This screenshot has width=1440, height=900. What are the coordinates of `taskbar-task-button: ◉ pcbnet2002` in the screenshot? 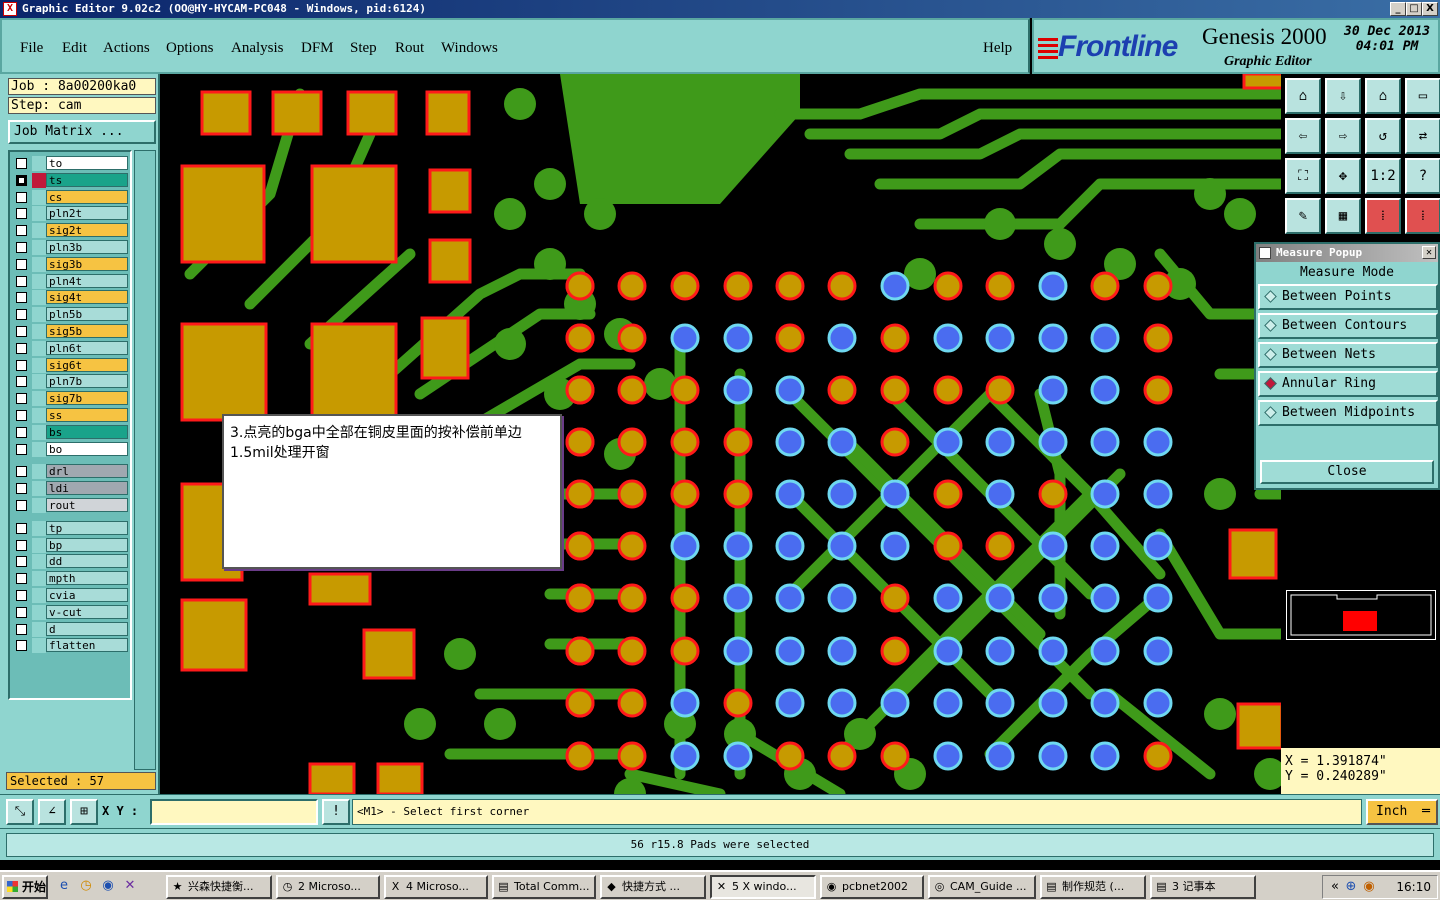 It's located at (872, 887).